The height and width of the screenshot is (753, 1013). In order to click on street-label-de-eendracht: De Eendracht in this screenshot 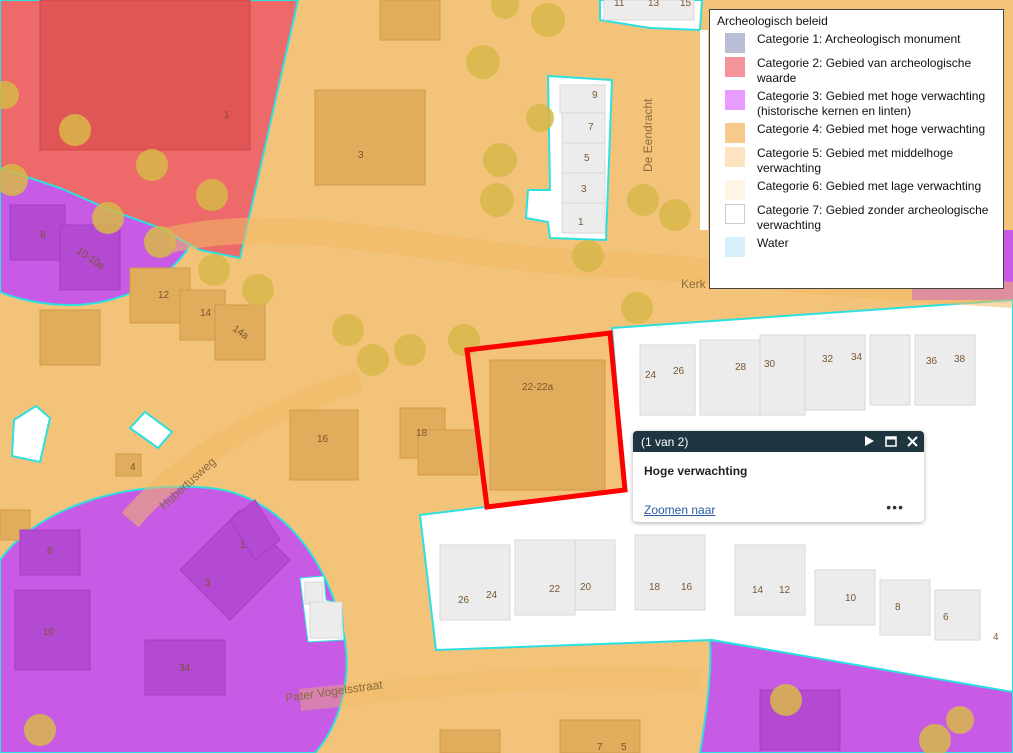, I will do `click(648, 135)`.